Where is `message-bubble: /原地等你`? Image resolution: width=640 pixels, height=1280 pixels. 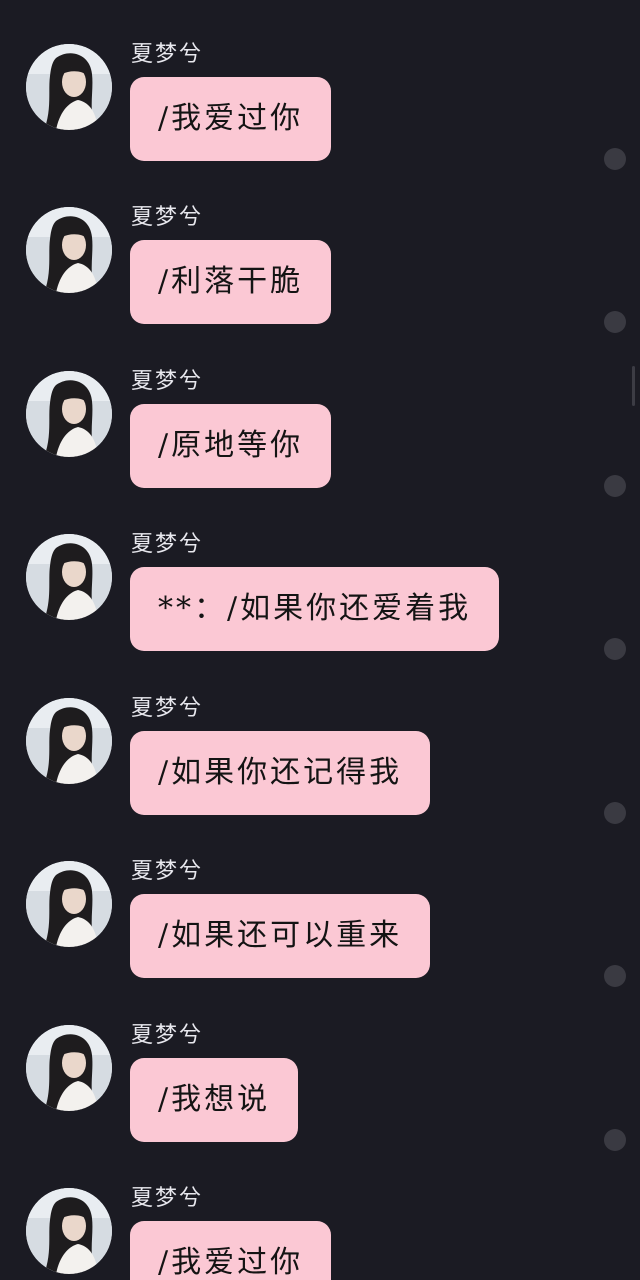 message-bubble: /原地等你 is located at coordinates (231, 446).